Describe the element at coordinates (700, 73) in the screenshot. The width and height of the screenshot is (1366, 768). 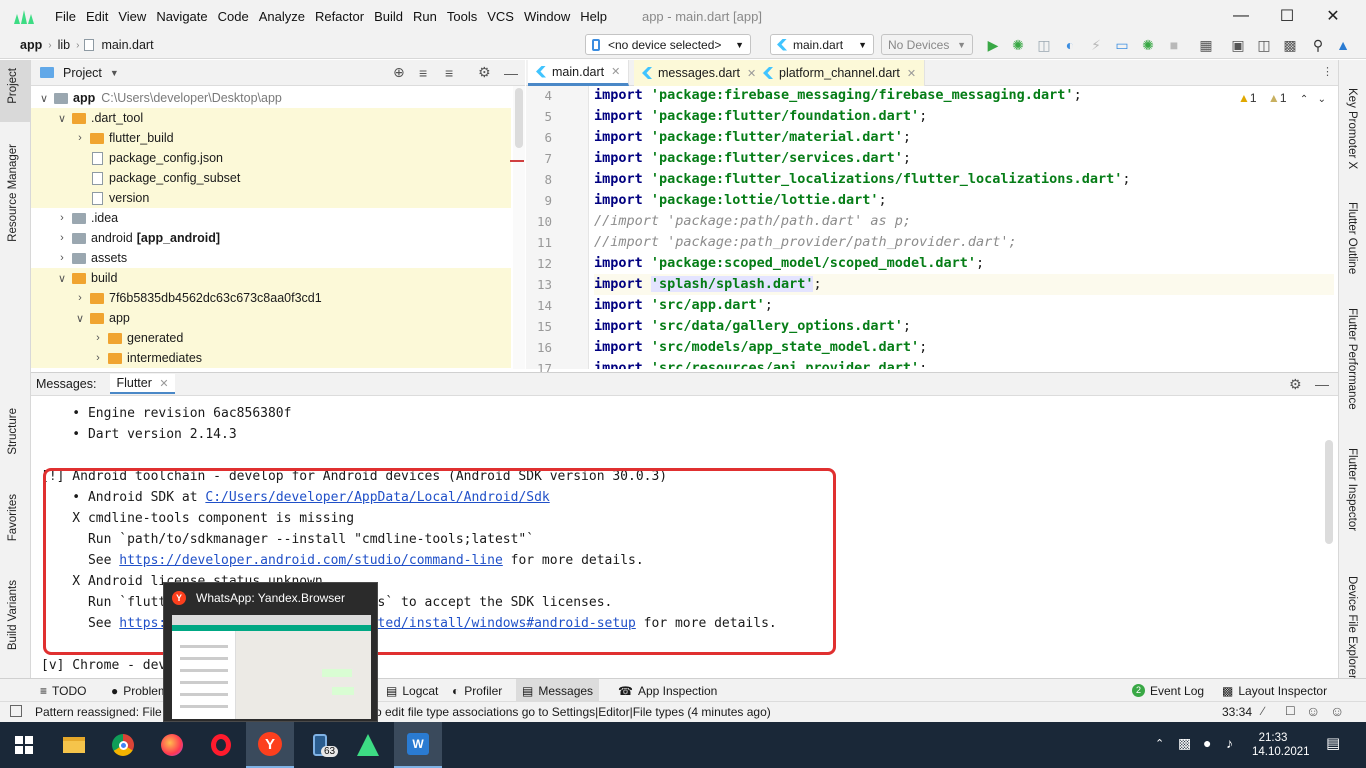
I see `tab-messages-dart: messages.dart ✕` at that location.